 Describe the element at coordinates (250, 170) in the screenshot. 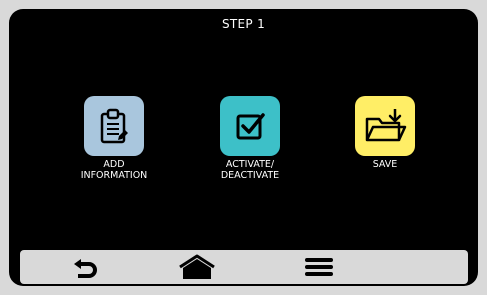

I see `activate-deactivate-label: ACTIVATE/ DEACTIVATE` at that location.